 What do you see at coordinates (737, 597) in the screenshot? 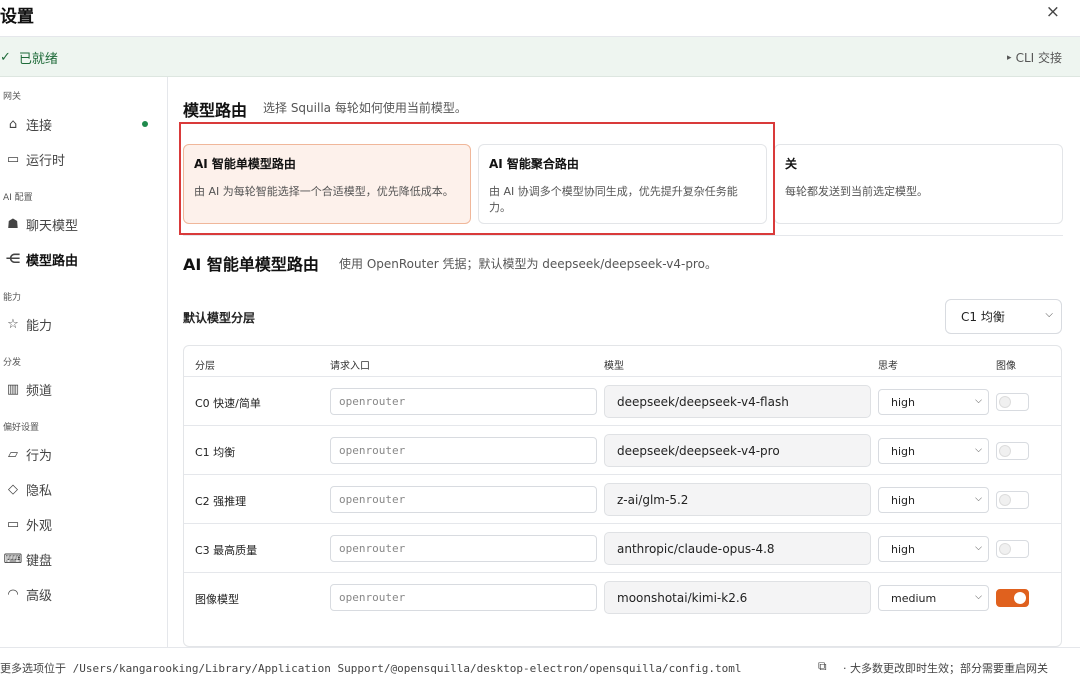
I see `model-field: moonshotai/kimi-k2.6` at bounding box center [737, 597].